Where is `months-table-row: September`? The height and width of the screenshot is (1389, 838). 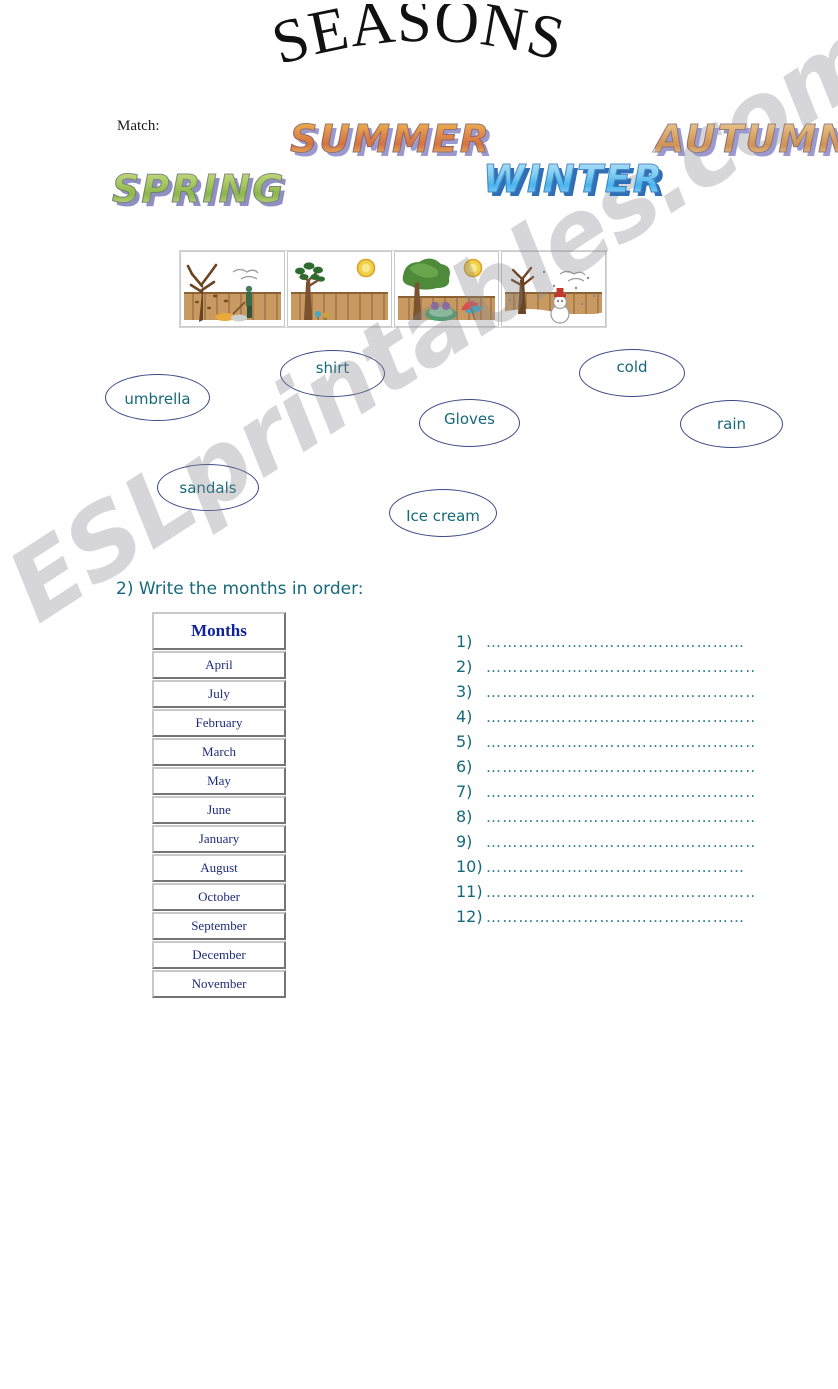 months-table-row: September is located at coordinates (219, 926).